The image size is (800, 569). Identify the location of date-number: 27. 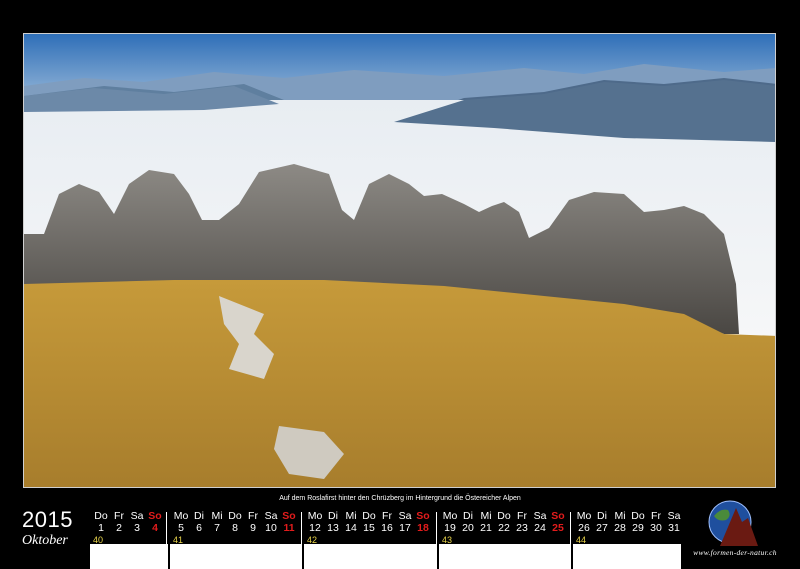
(602, 528).